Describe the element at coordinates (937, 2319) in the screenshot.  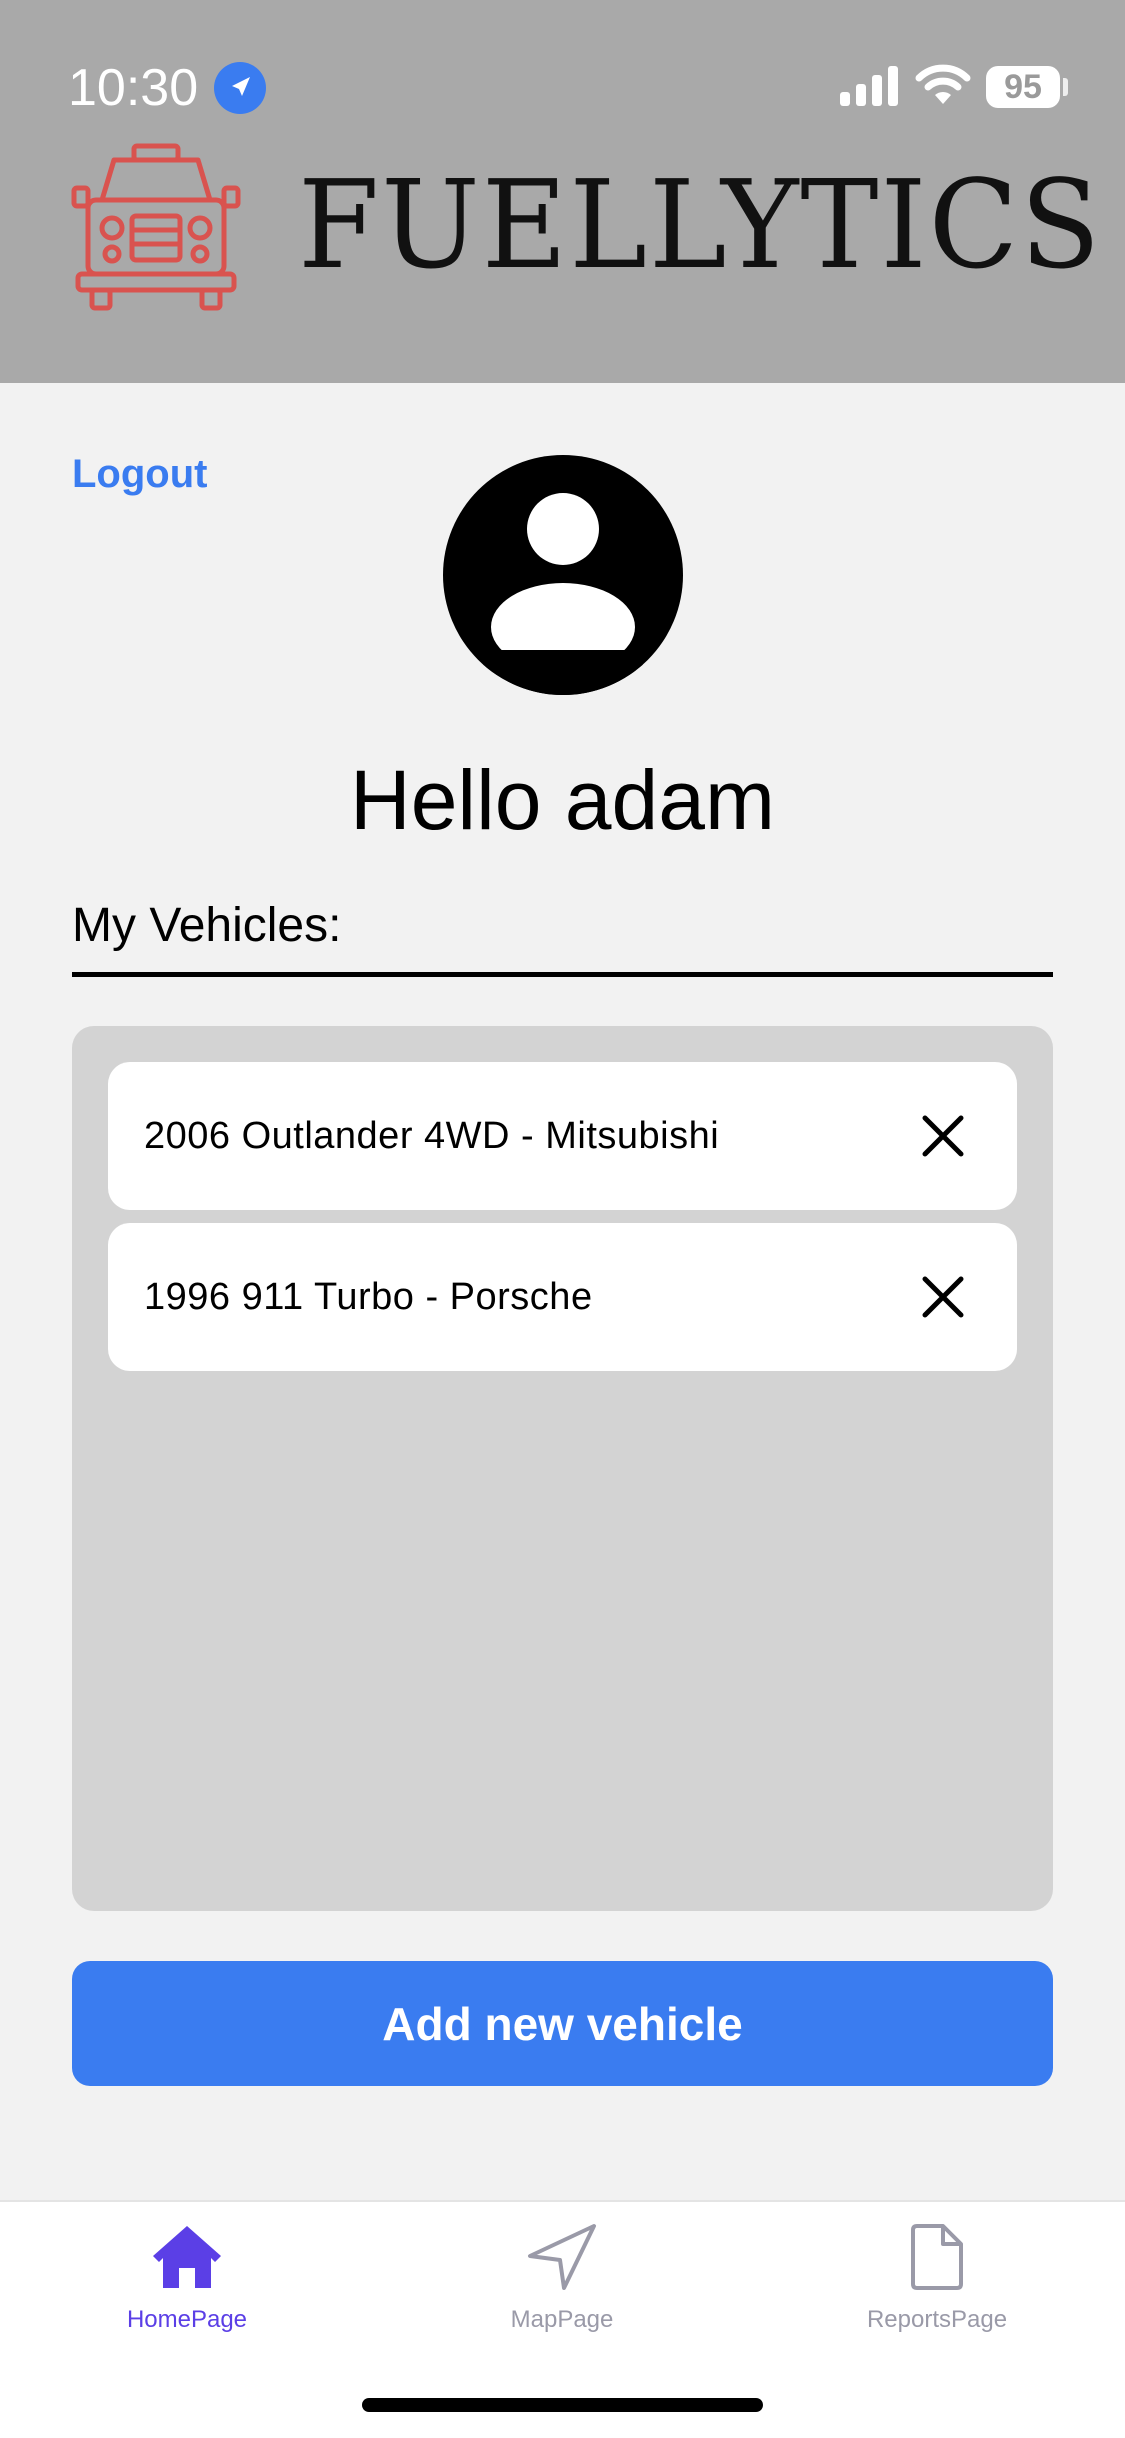
I see `tab-label: ReportsPage` at that location.